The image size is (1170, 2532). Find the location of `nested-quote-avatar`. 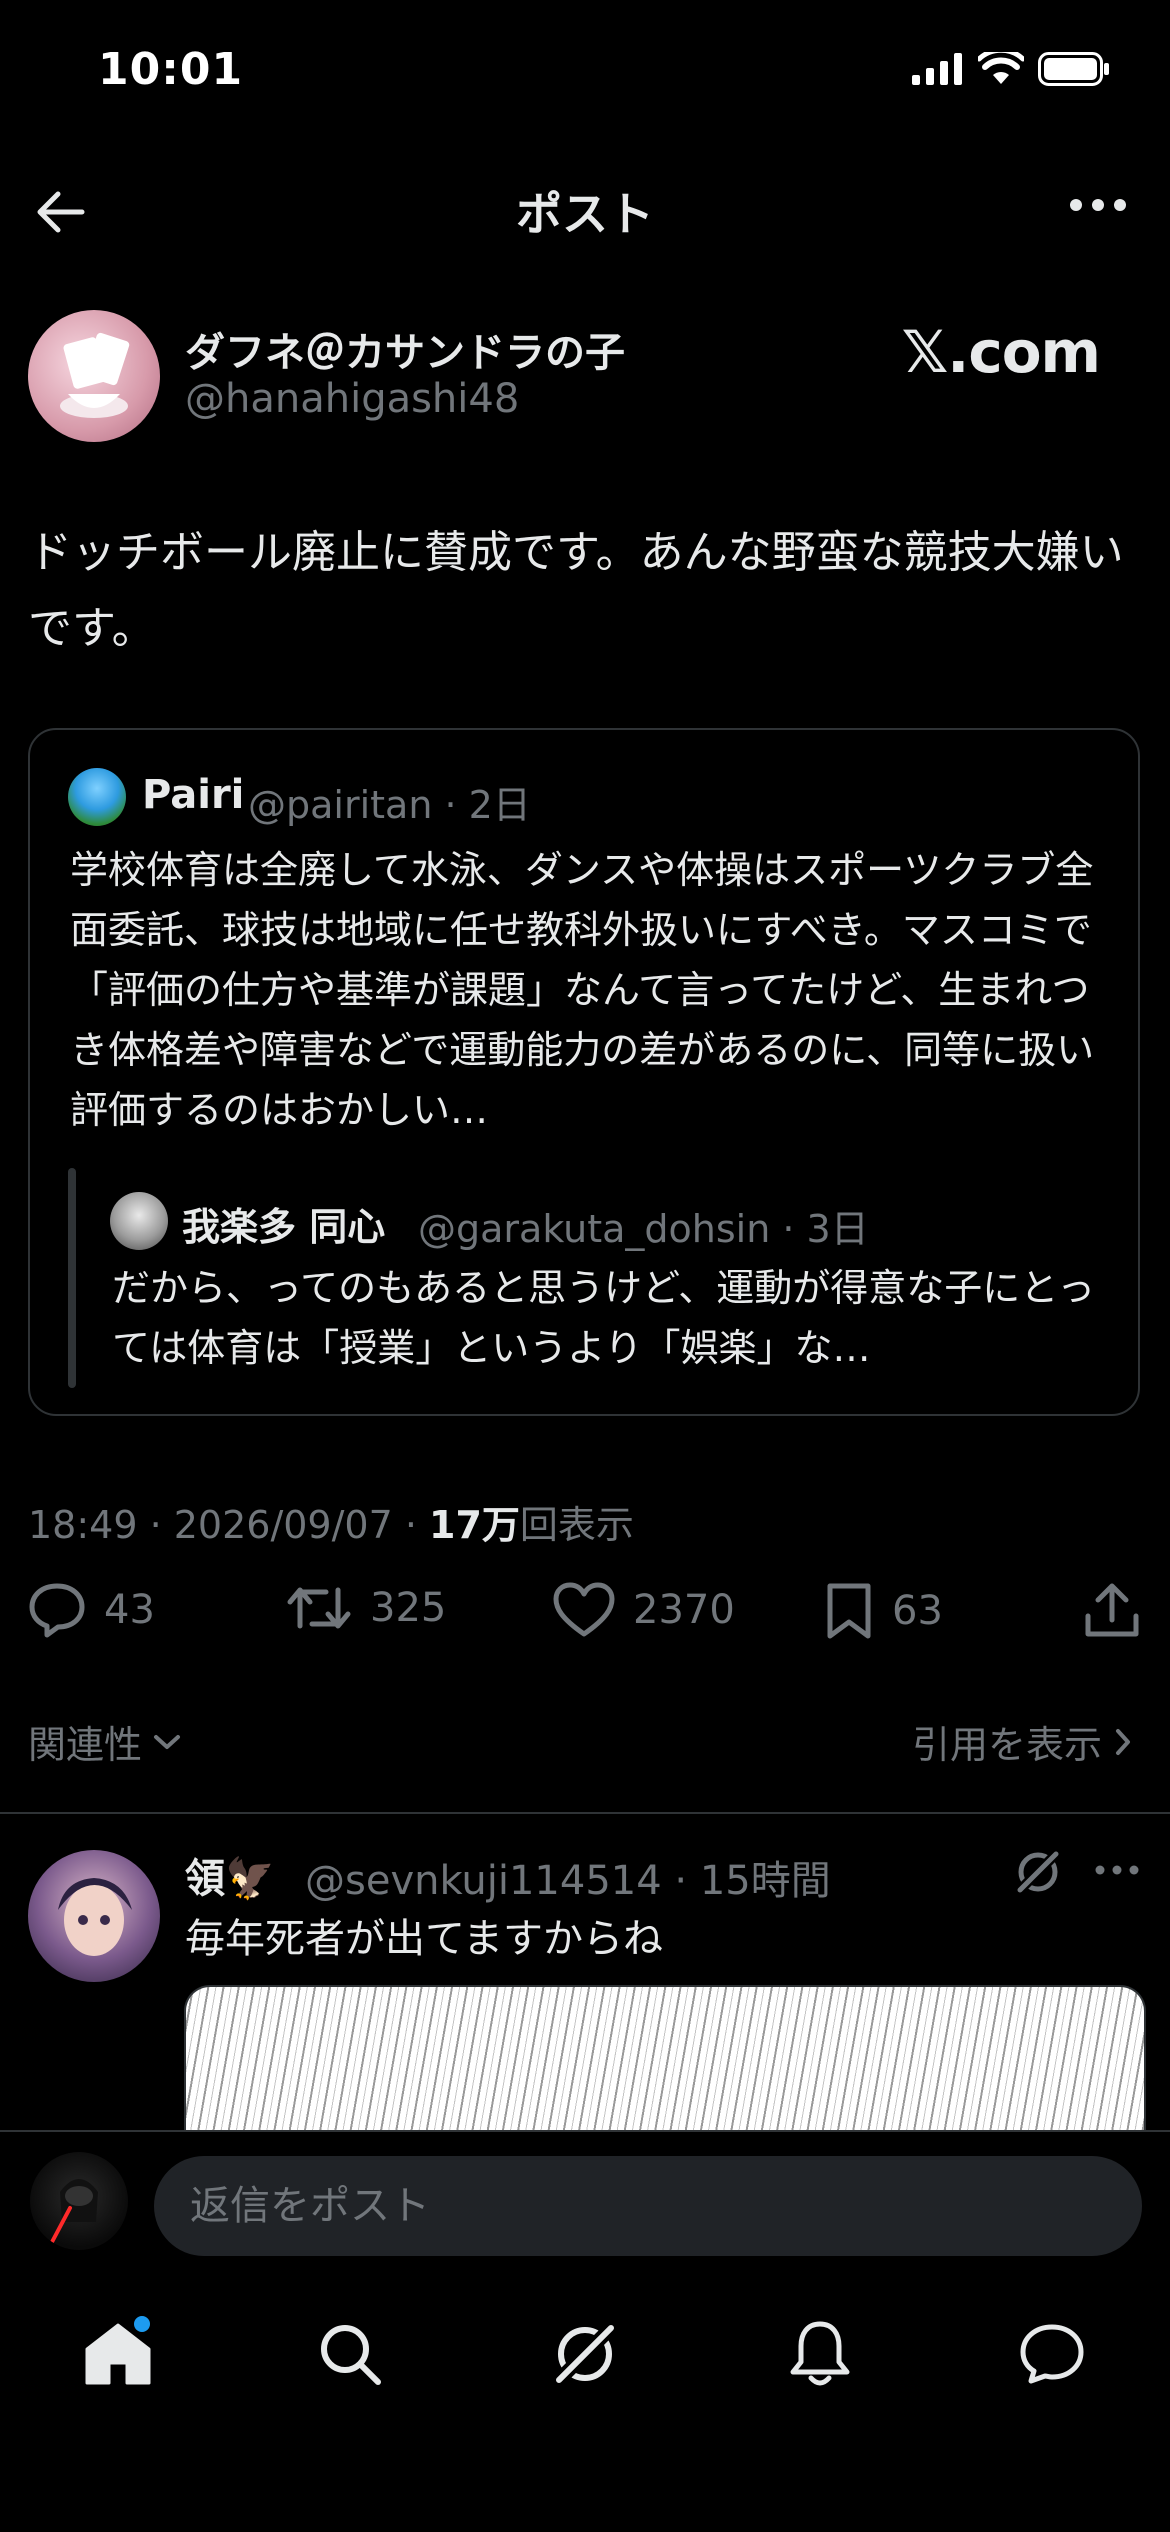

nested-quote-avatar is located at coordinates (139, 1221).